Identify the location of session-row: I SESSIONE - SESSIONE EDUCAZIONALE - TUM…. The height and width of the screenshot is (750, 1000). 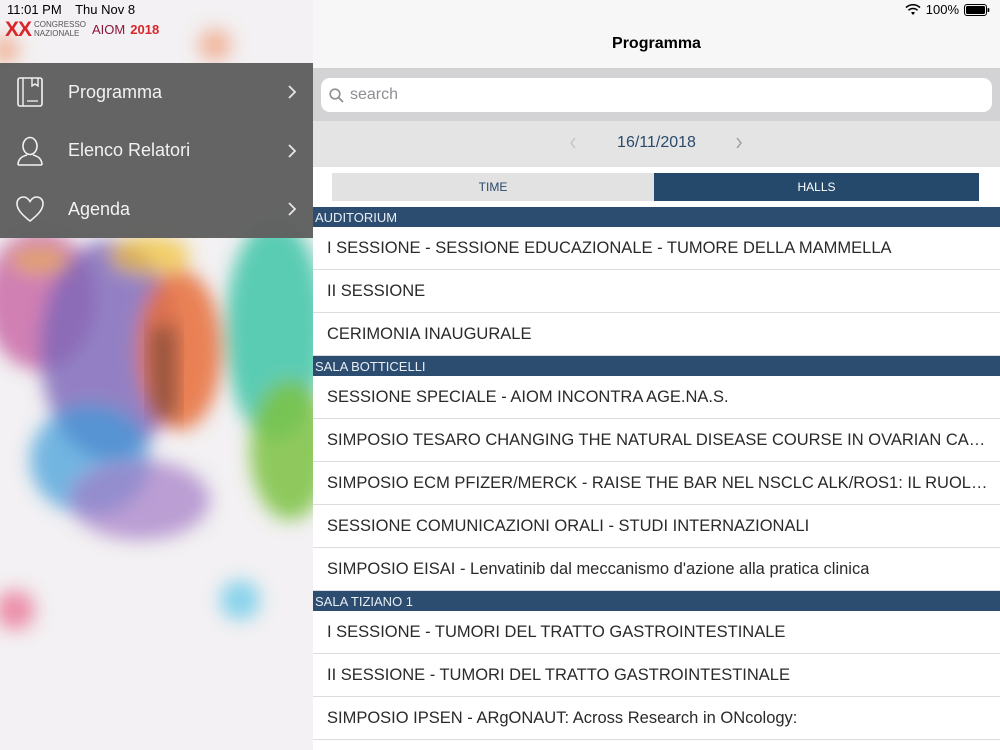
(656, 248).